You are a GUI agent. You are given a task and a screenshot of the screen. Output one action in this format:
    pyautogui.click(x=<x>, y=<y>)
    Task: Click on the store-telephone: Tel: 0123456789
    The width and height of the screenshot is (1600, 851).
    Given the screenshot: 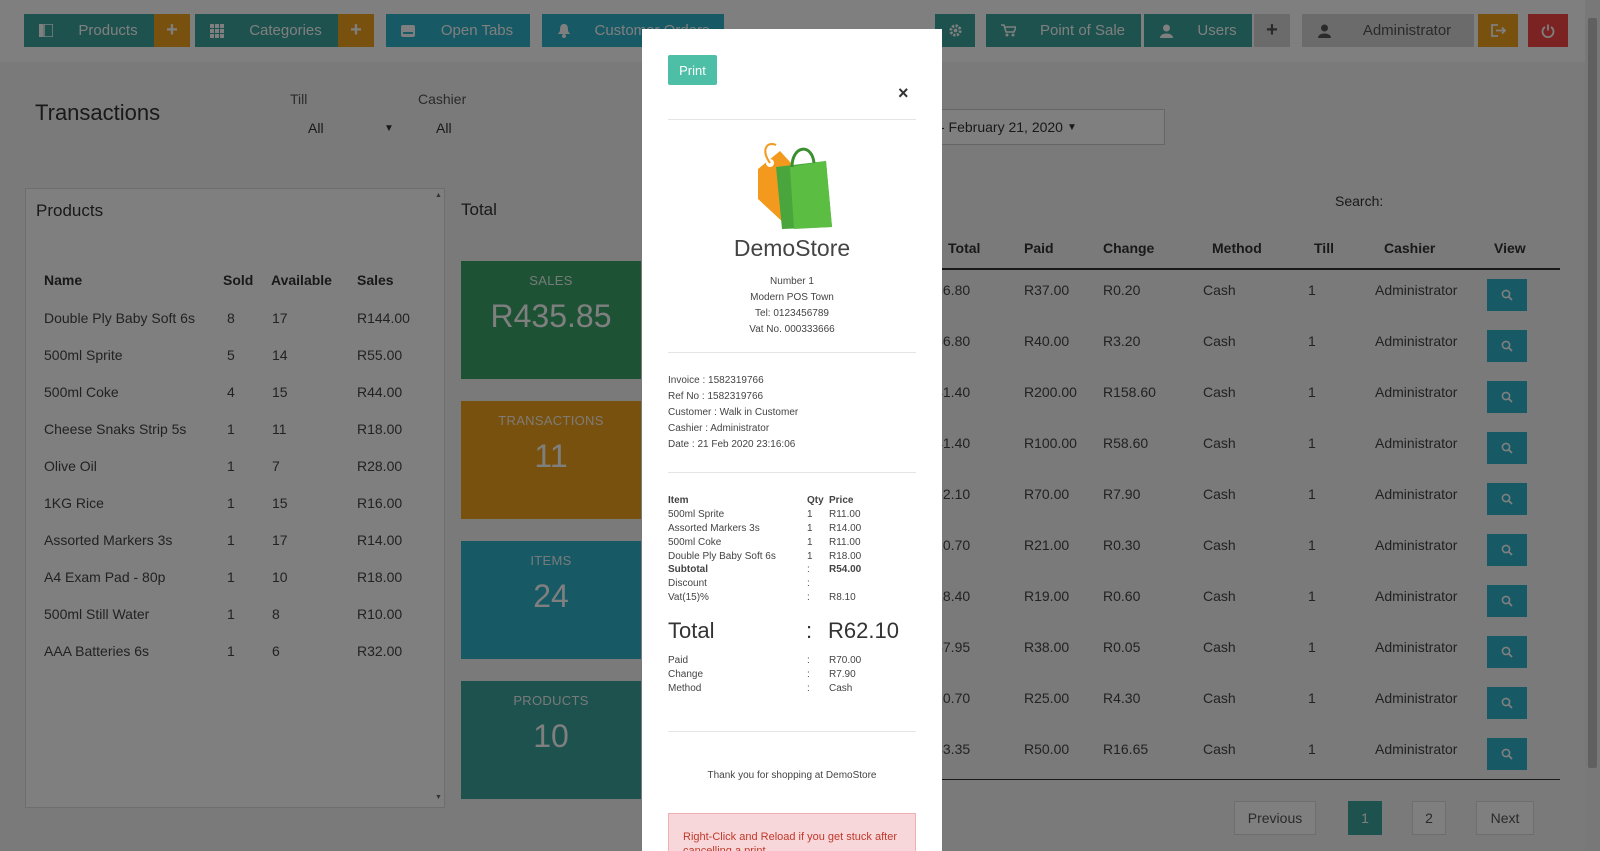 What is the action you would take?
    pyautogui.click(x=792, y=313)
    